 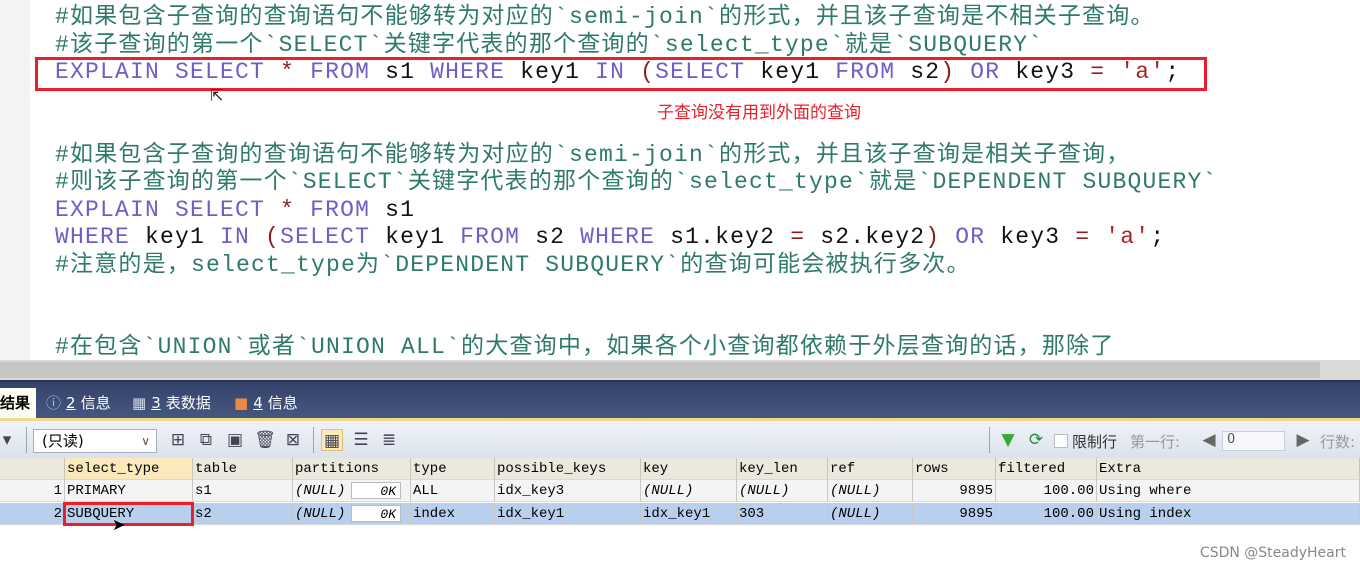 I want to click on code-token: *, so click(x=295, y=210).